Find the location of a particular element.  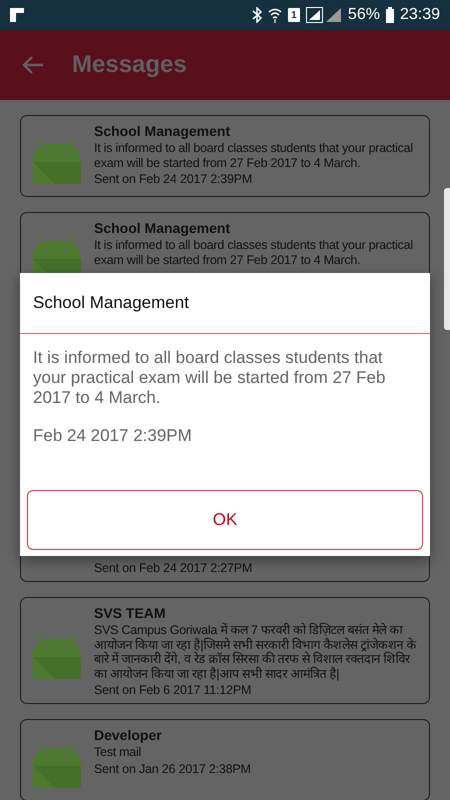

message-card is located at coordinates (225, 650).